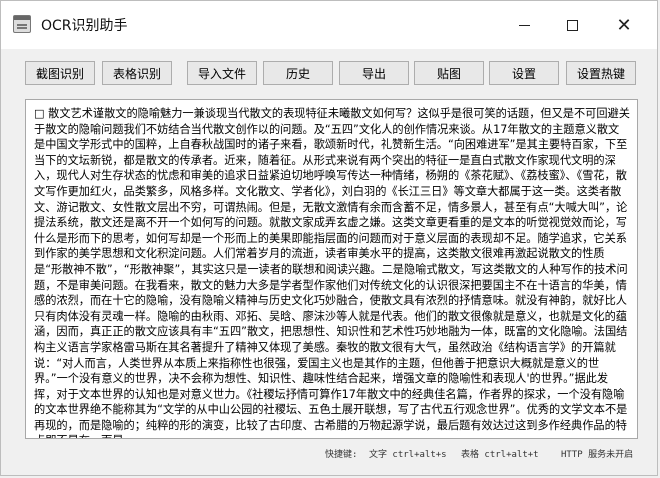 This screenshot has height=478, width=660. Describe the element at coordinates (524, 73) in the screenshot. I see `settings-button: 设置` at that location.